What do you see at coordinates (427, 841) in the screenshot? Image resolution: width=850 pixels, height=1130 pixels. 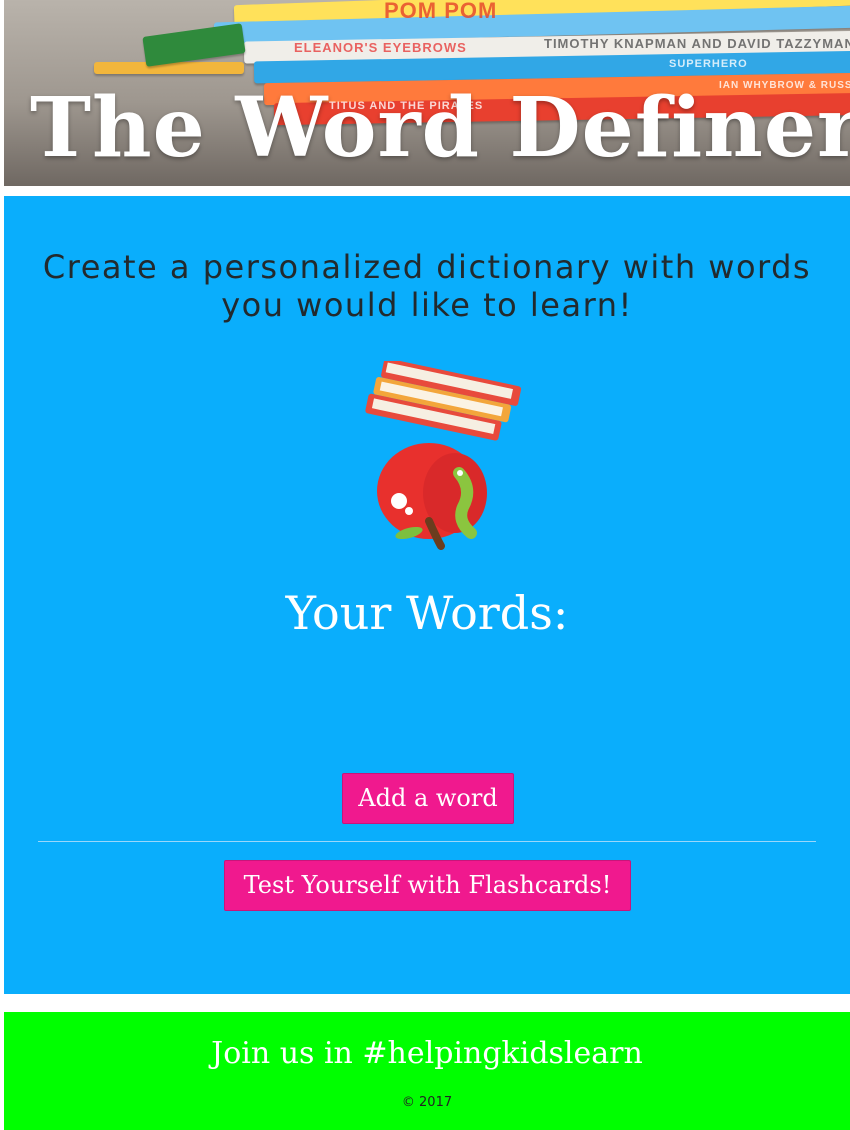 I see `divider` at bounding box center [427, 841].